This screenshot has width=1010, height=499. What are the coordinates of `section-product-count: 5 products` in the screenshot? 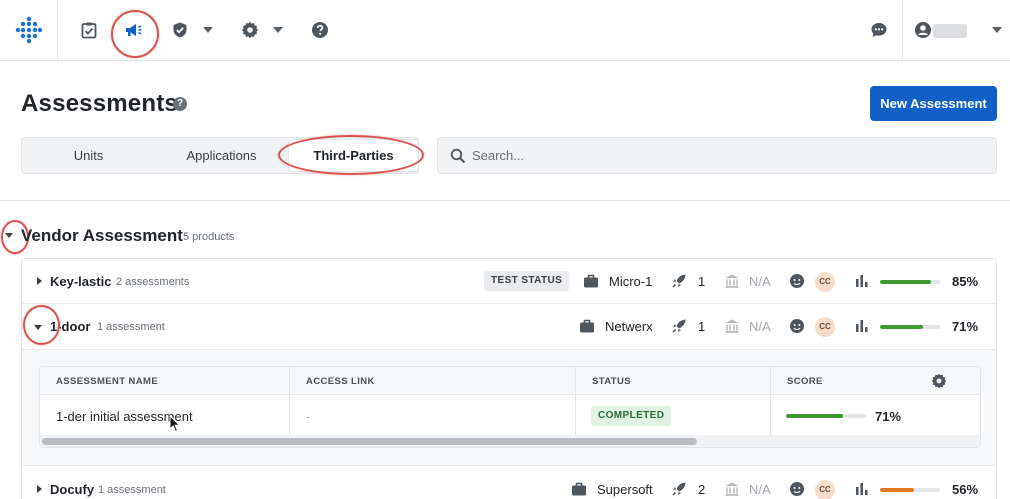 It's located at (209, 237).